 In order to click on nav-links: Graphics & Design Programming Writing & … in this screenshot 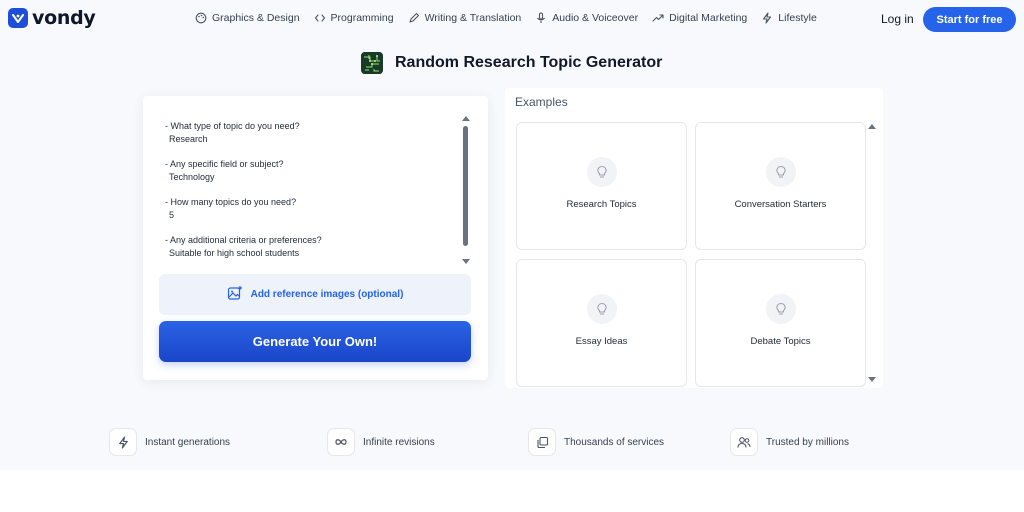, I will do `click(506, 18)`.